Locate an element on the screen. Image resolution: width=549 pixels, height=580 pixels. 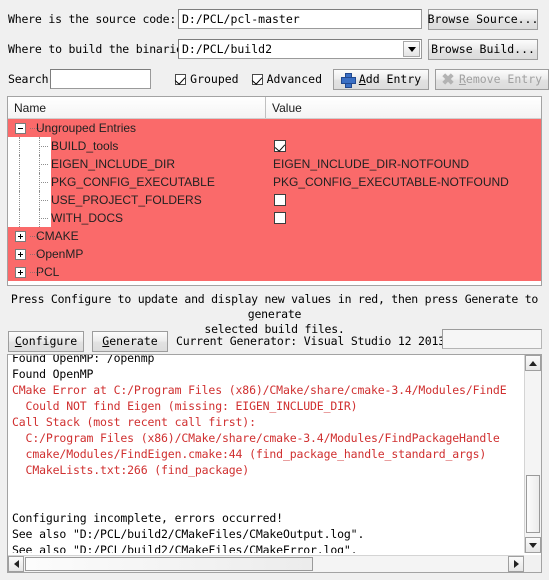
log-line: Configuring incomplete, errors occurred! is located at coordinates (147, 518).